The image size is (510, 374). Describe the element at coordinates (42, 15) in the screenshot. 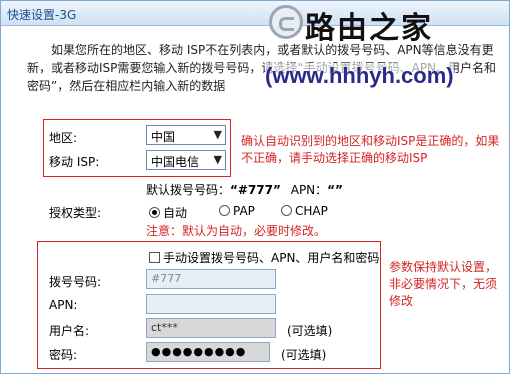

I see `window-title: 快速设置-3G` at that location.